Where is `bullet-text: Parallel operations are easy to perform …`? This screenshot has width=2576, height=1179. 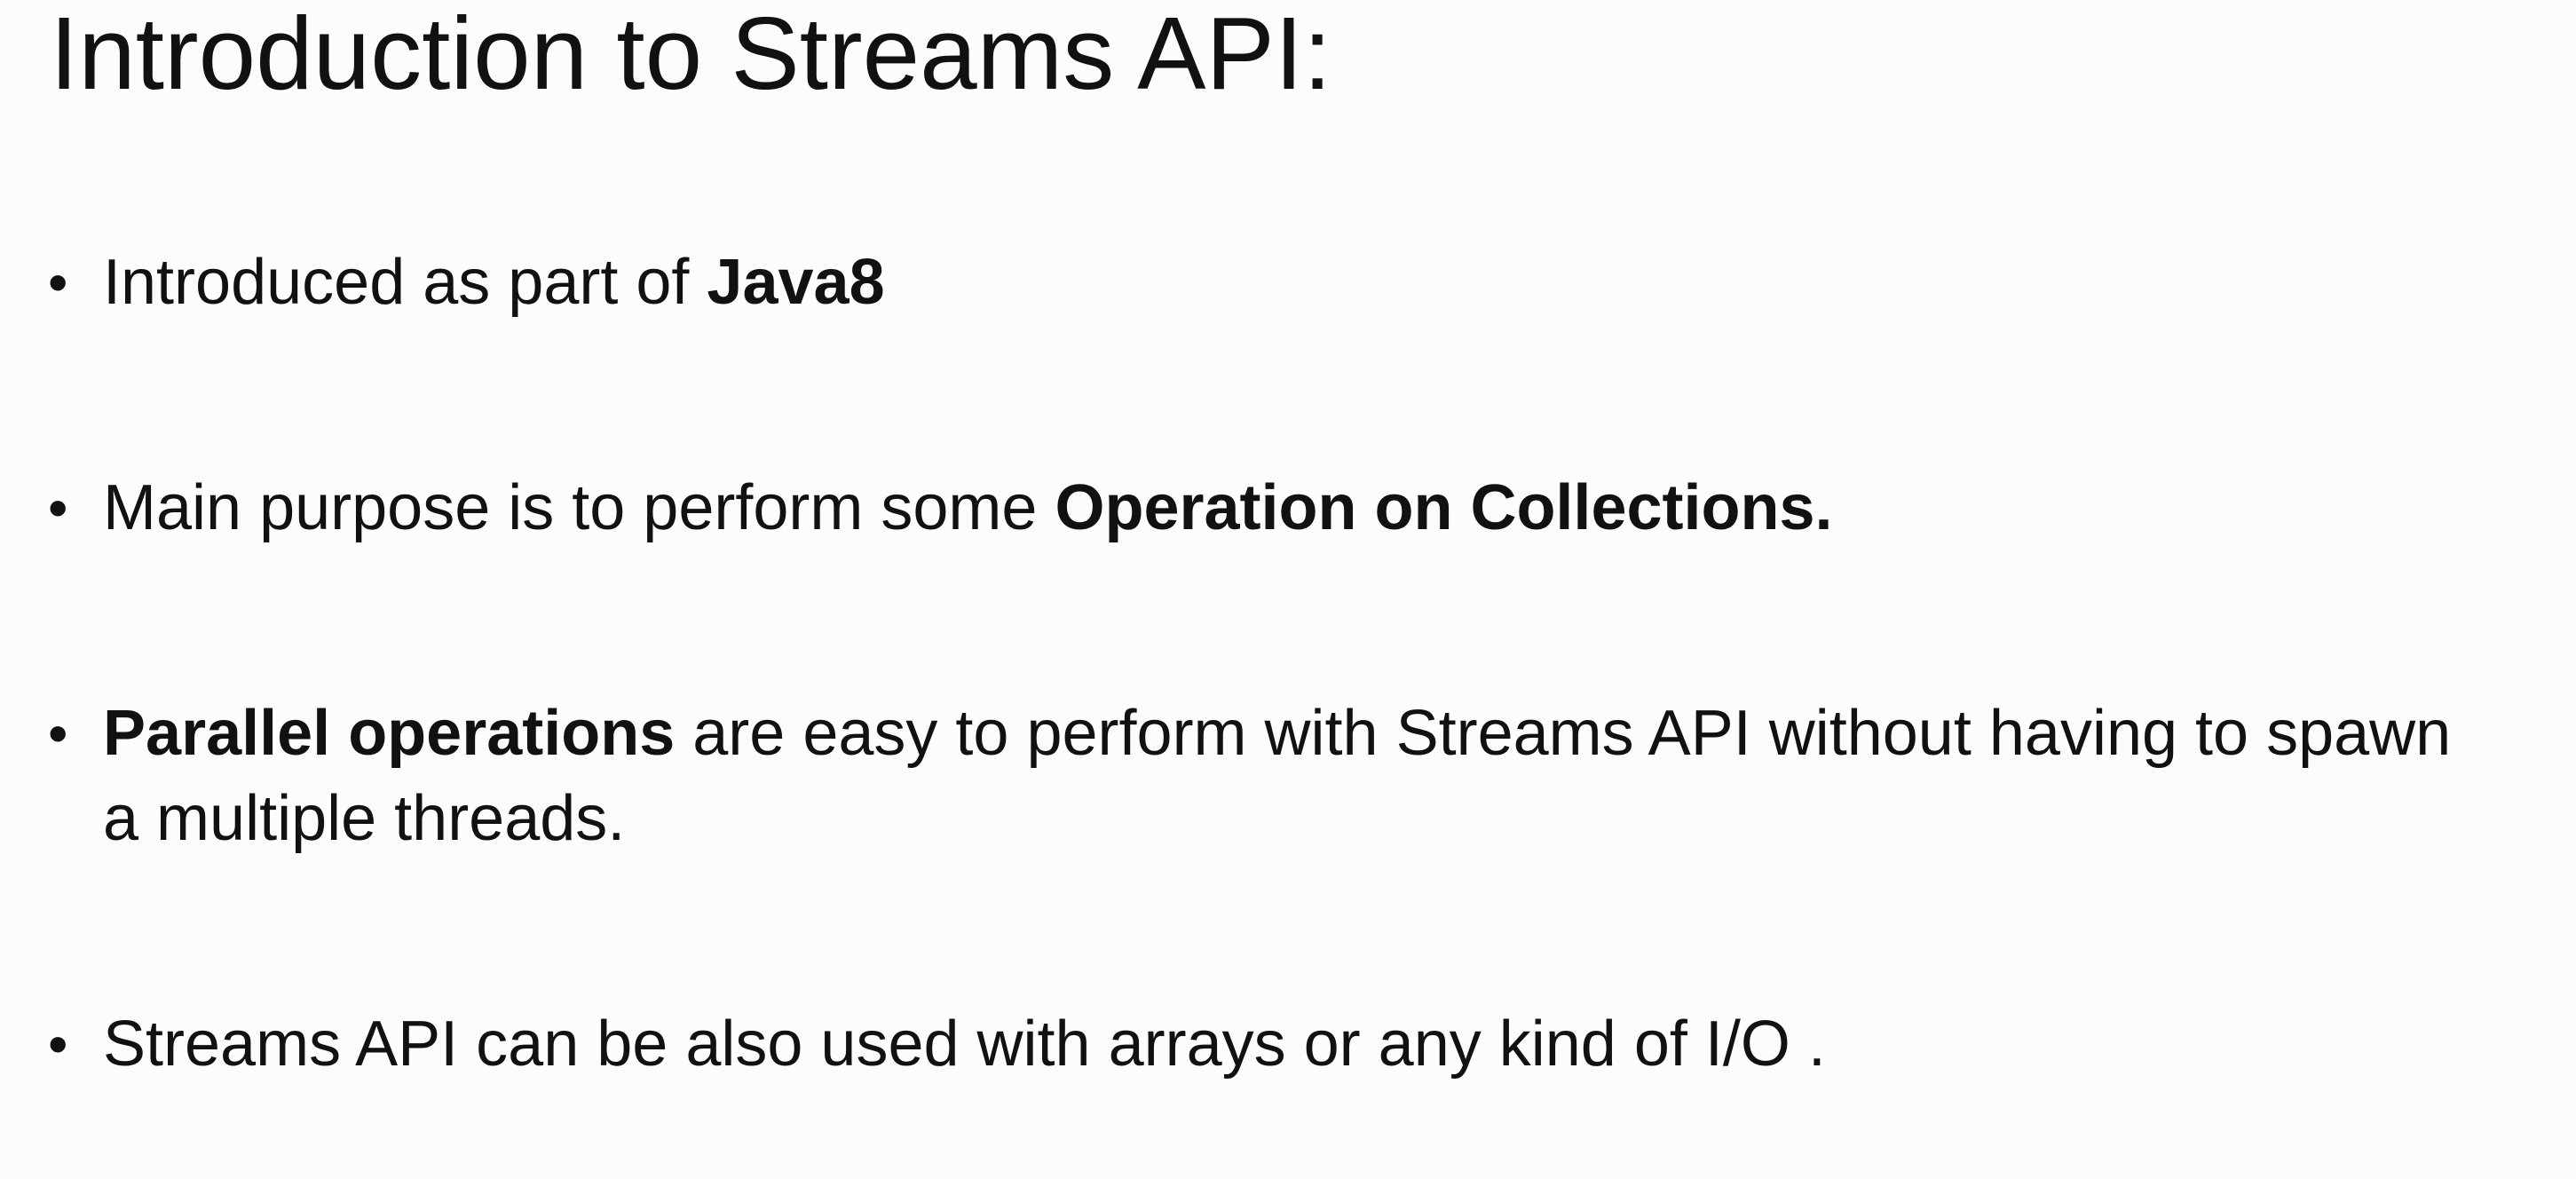
bullet-text: Parallel operations are easy to perform … is located at coordinates (1300, 776).